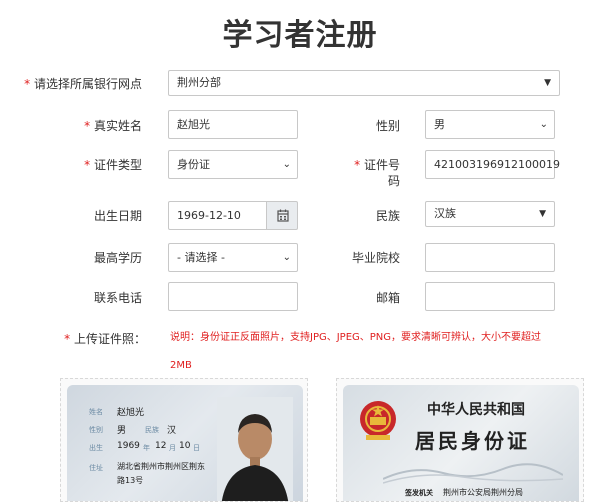 Image resolution: width=600 pixels, height=502 pixels. What do you see at coordinates (364, 83) in the screenshot?
I see `bank-select: 荆州分部 ▼` at bounding box center [364, 83].